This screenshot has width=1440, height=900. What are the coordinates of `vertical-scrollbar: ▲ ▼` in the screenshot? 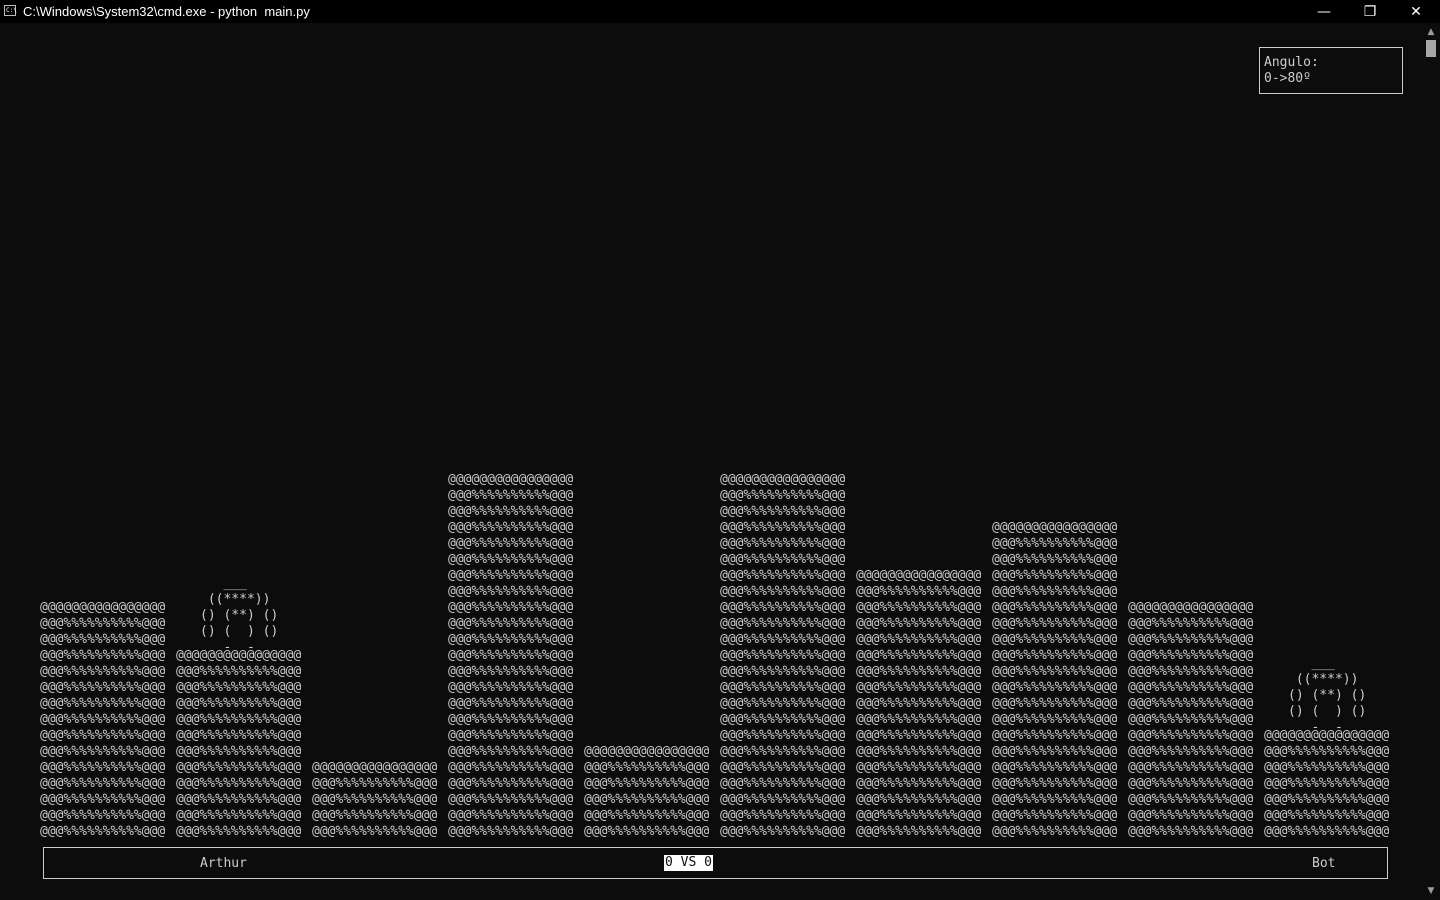 It's located at (1431, 461).